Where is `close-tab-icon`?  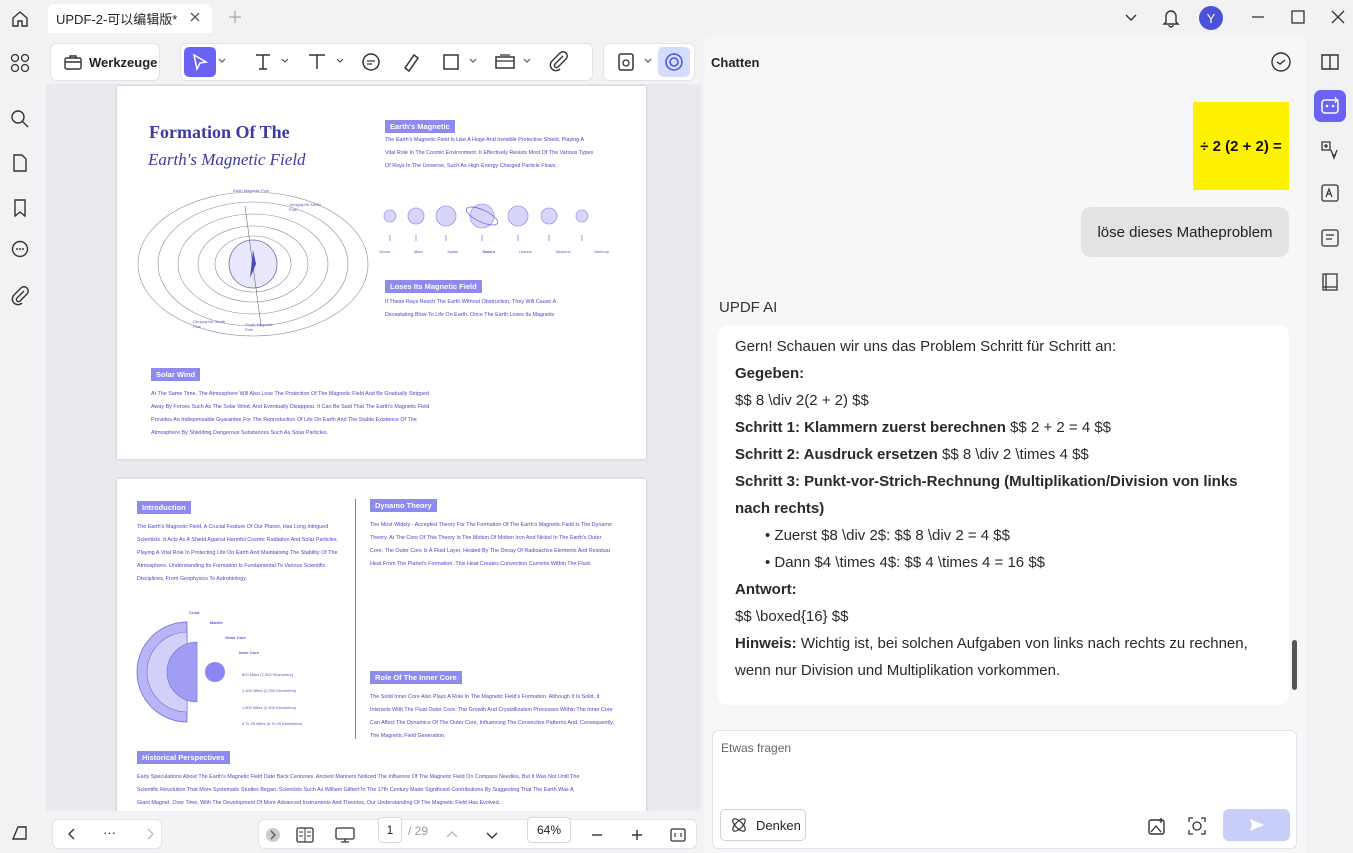
close-tab-icon is located at coordinates (195, 17).